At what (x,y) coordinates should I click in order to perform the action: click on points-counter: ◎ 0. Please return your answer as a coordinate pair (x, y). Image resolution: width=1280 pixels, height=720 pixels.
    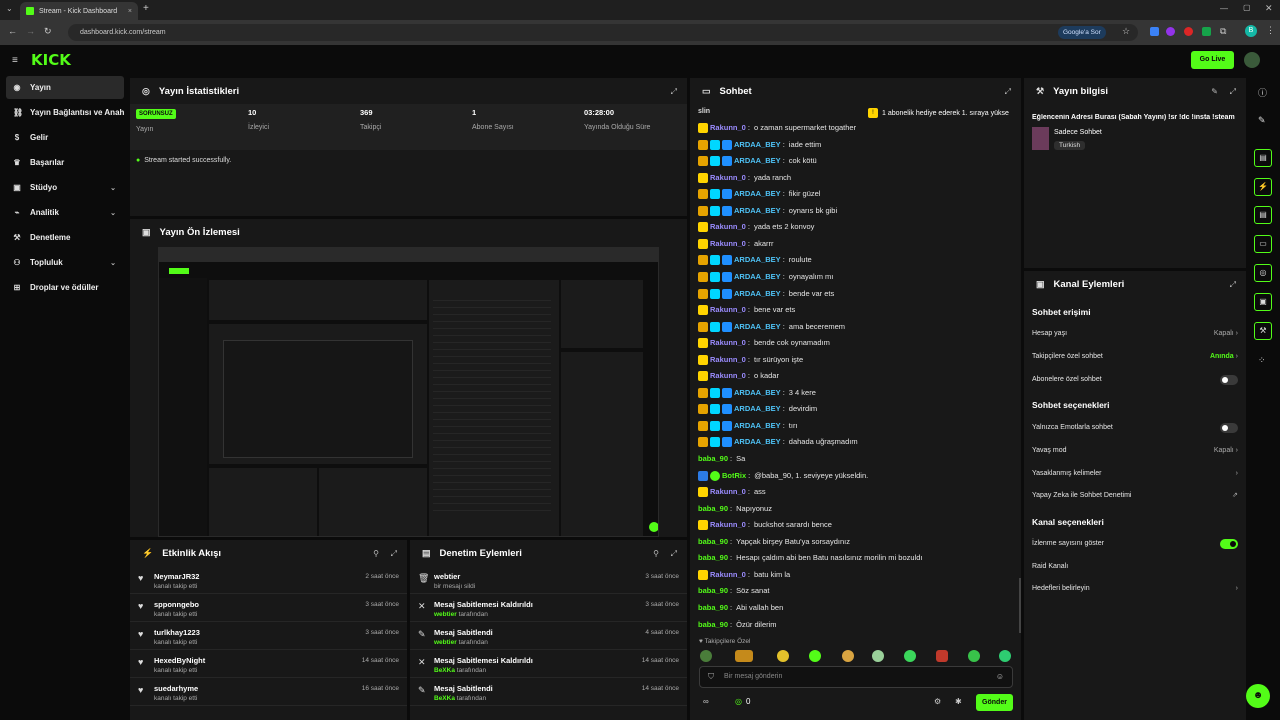
    Looking at the image, I should click on (742, 701).